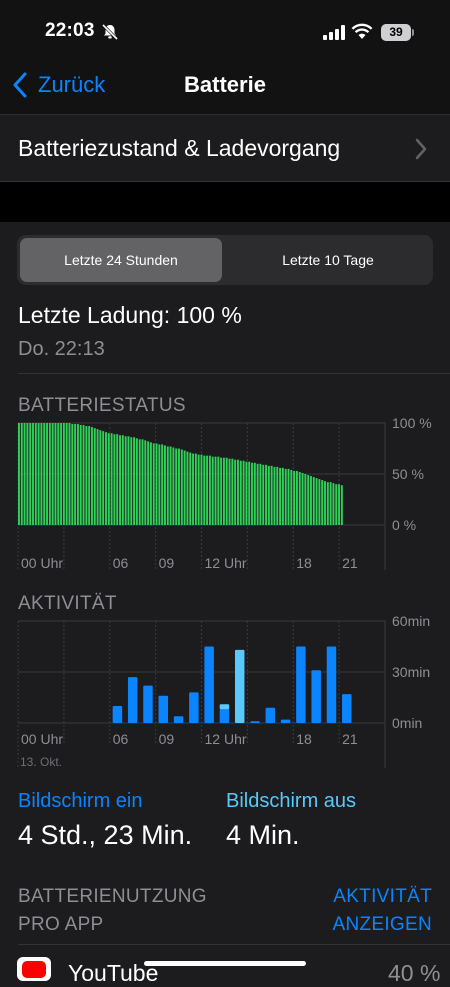 This screenshot has width=450, height=987. Describe the element at coordinates (346, 925) in the screenshot. I see `show-activity-line2: ANZEIGEN` at that location.